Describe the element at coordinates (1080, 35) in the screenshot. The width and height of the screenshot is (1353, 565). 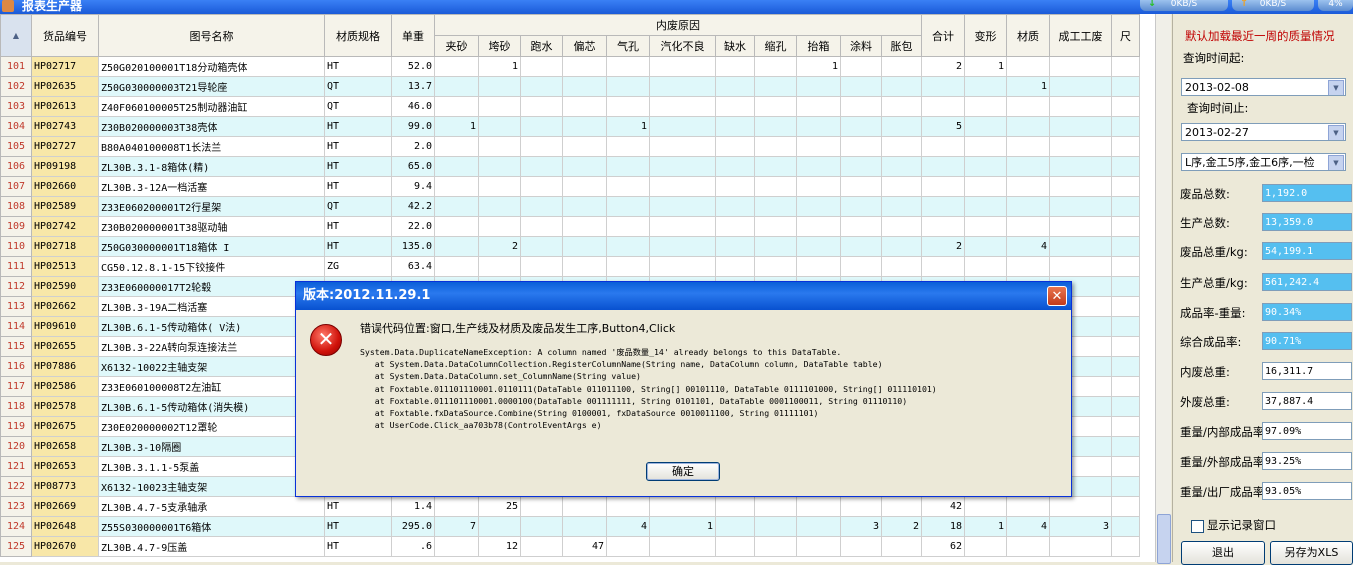
I see `header-extra-2: 成工工废` at that location.